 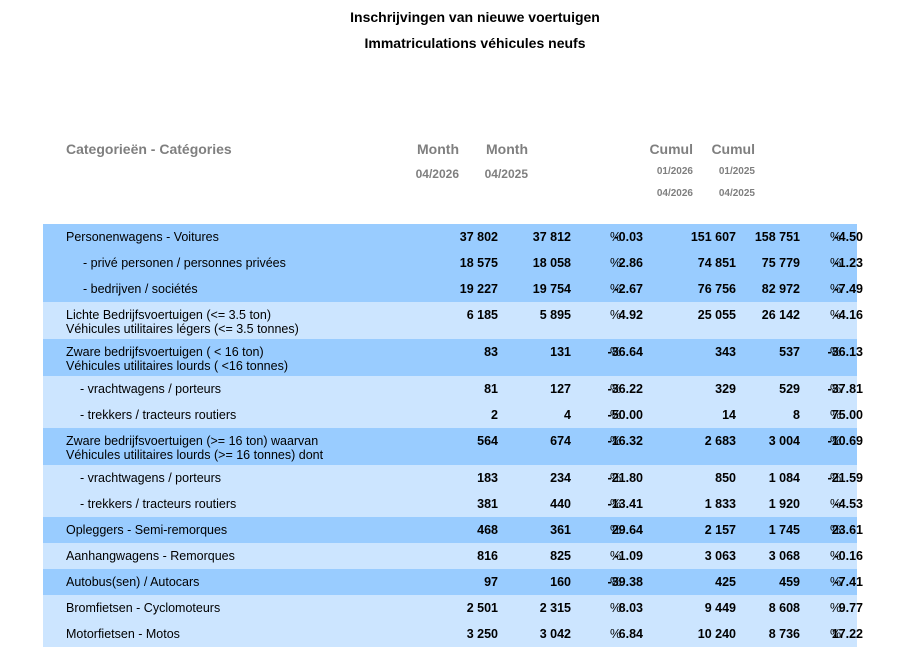 What do you see at coordinates (487, 556) in the screenshot?
I see `month-current-value: 816` at bounding box center [487, 556].